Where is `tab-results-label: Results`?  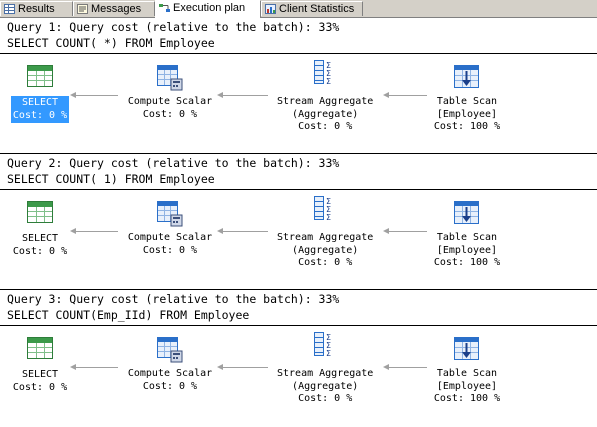 tab-results-label: Results is located at coordinates (36, 9).